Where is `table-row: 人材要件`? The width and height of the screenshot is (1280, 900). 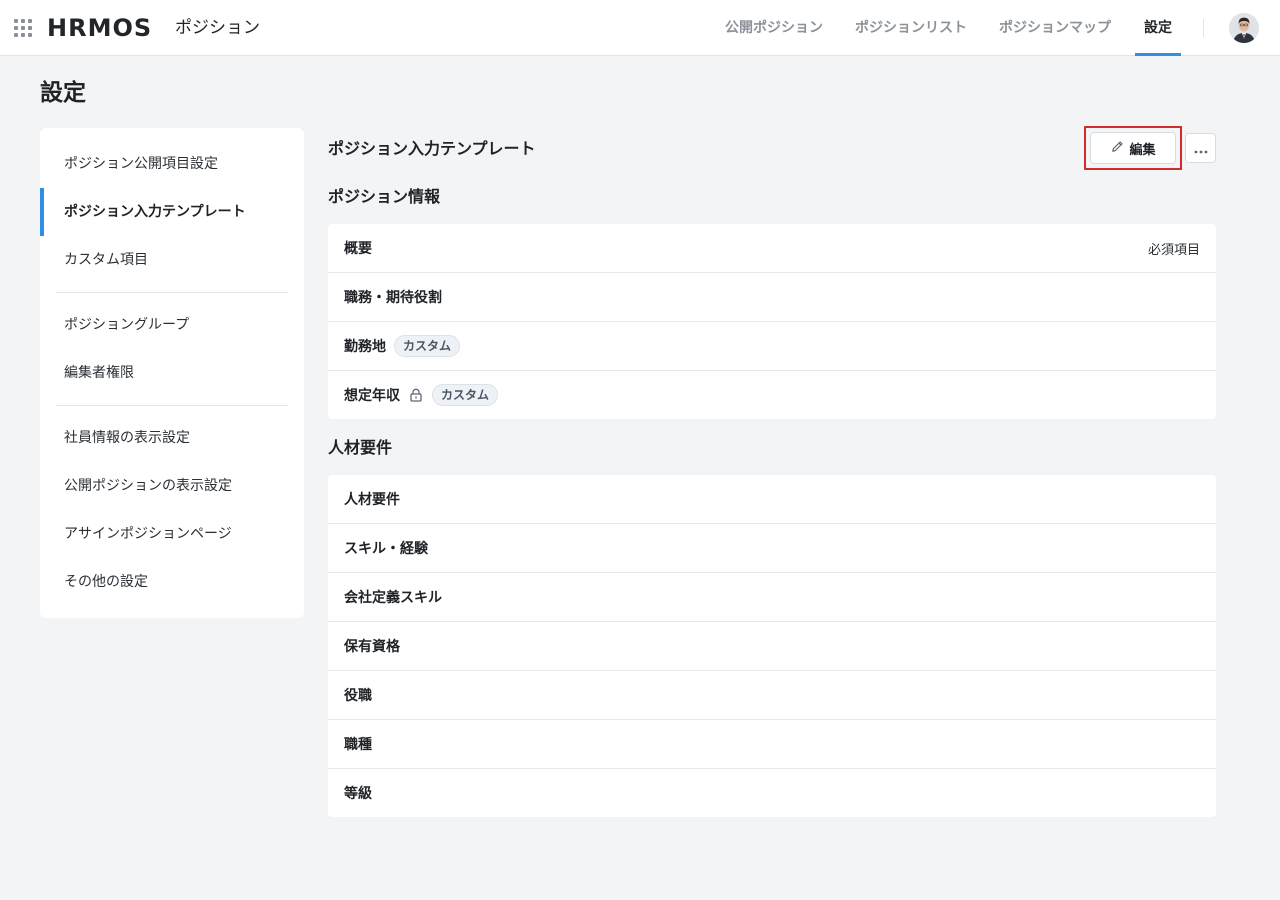
table-row: 人材要件 is located at coordinates (772, 499).